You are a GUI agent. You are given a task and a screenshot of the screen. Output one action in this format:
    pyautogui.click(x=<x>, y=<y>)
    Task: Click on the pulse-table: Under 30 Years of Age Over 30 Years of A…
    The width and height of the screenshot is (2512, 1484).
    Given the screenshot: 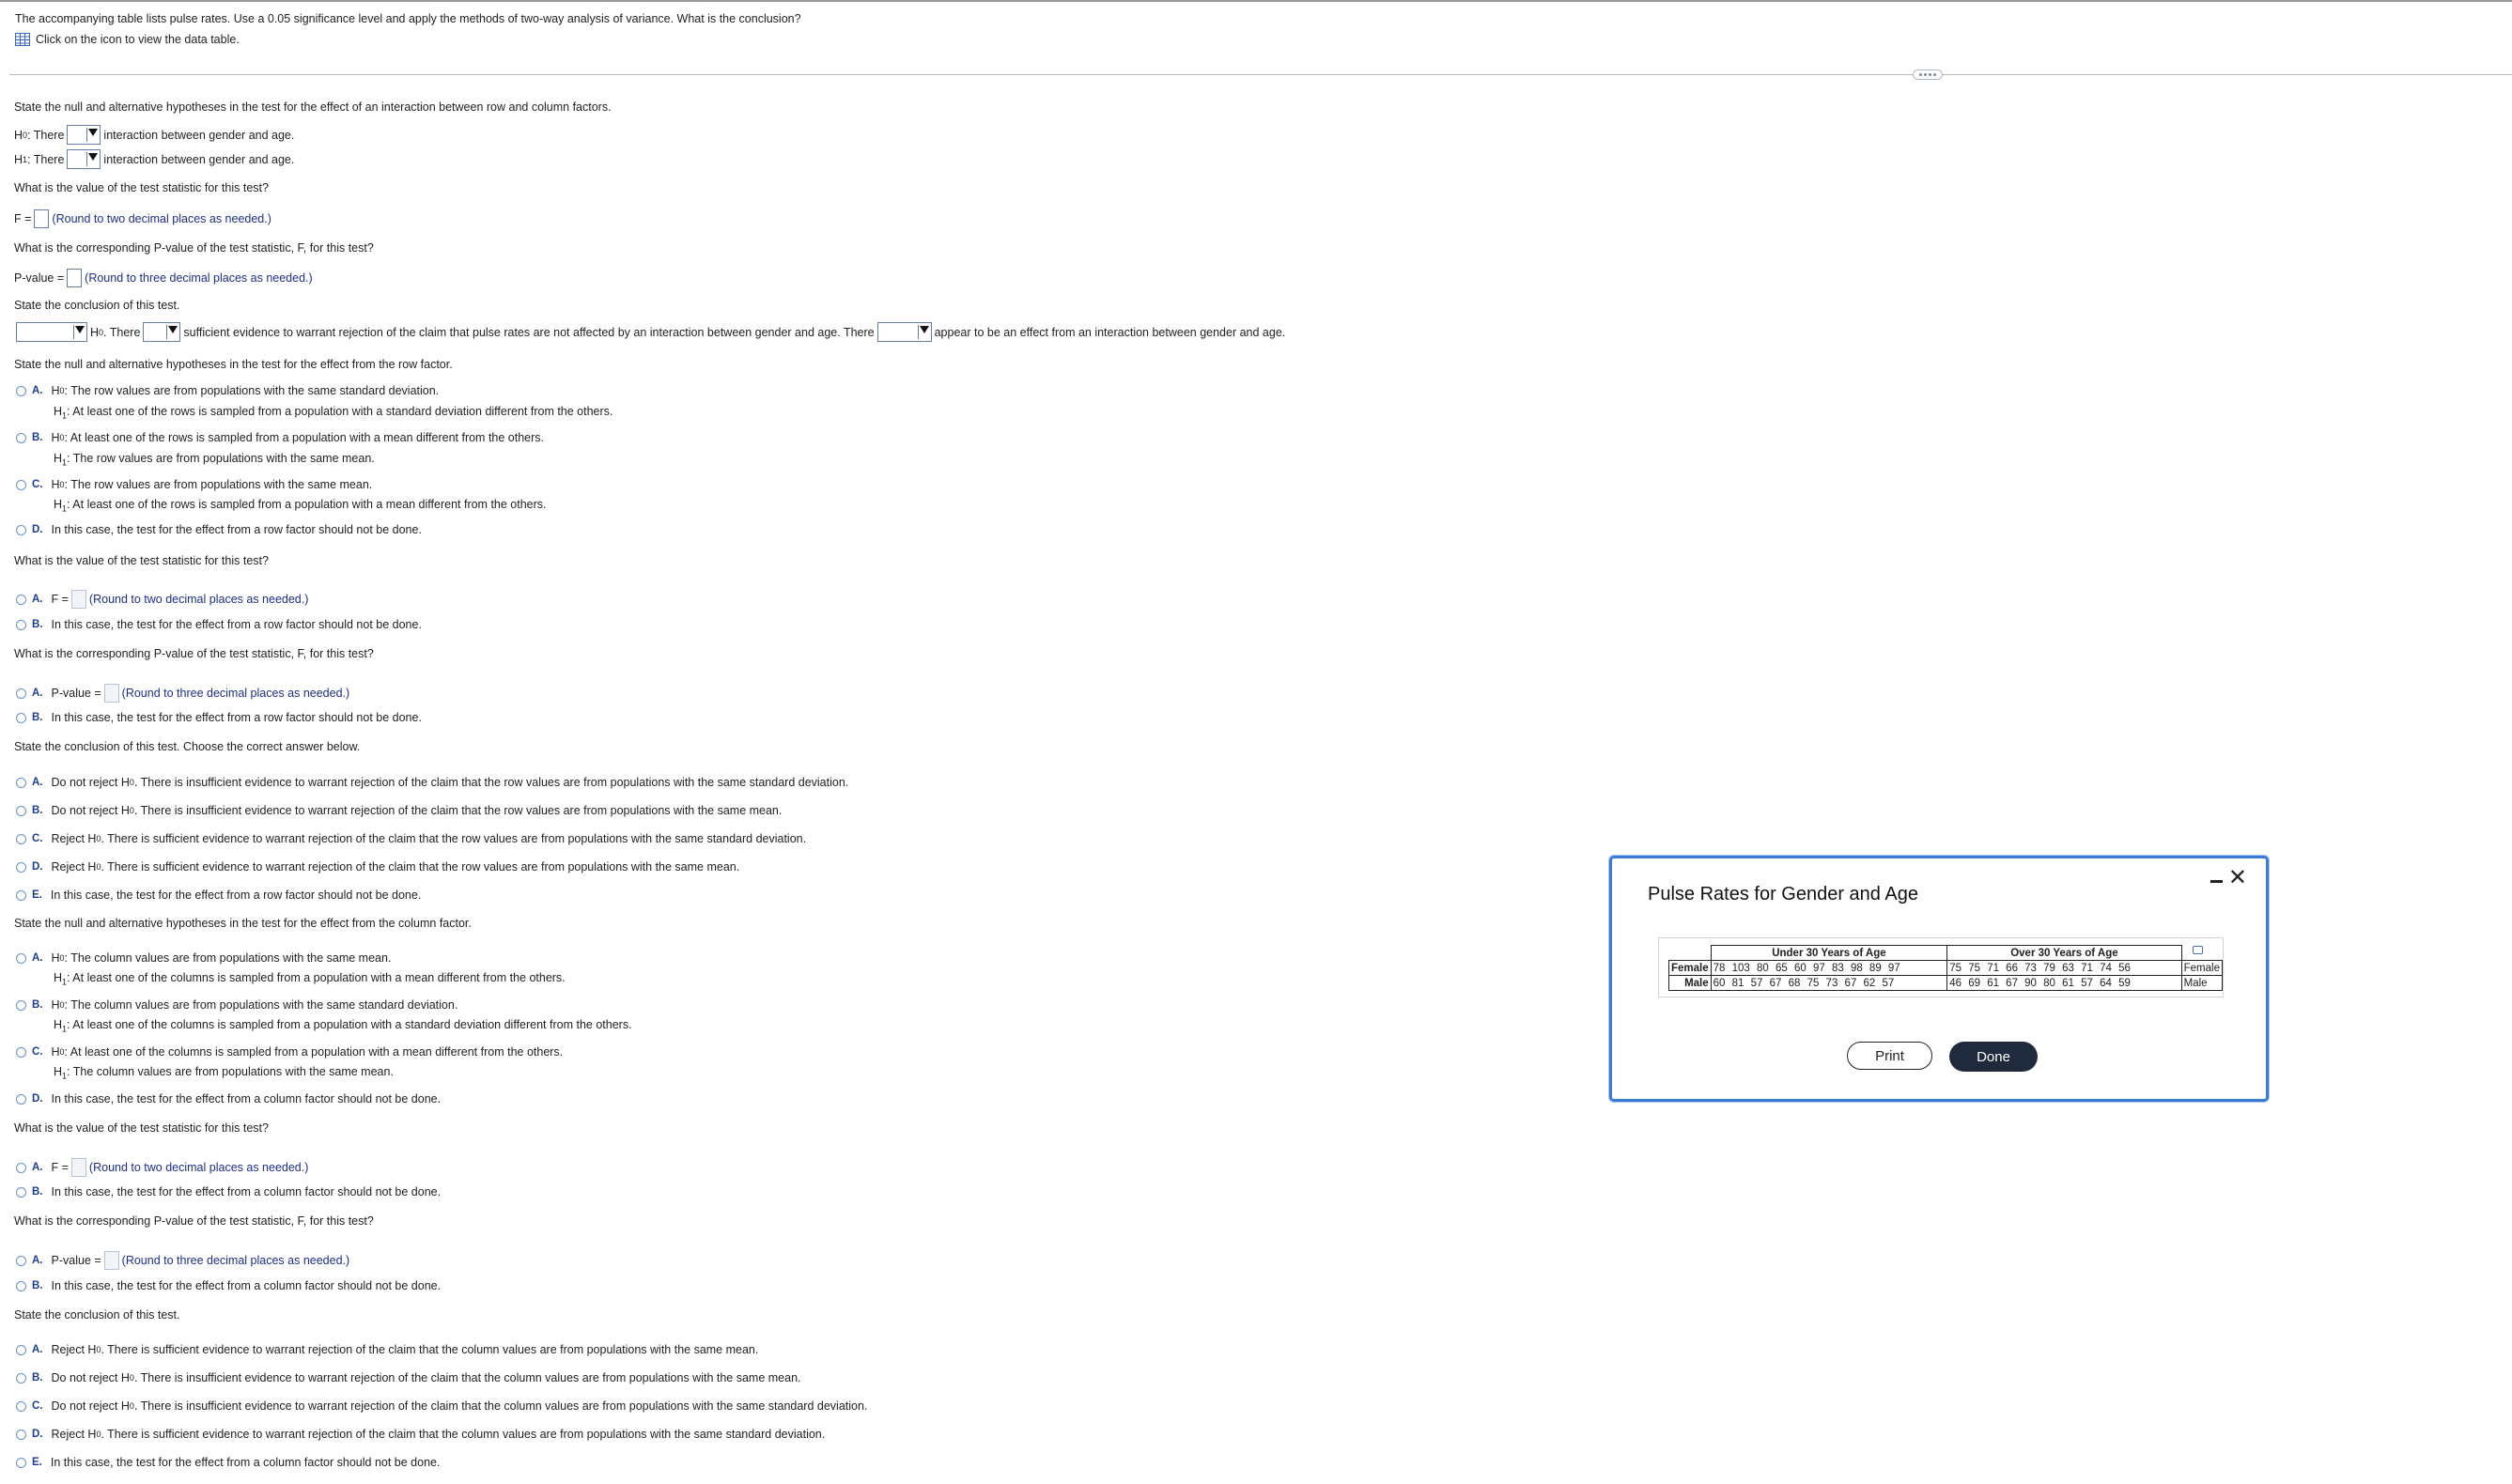 What is the action you would take?
    pyautogui.click(x=1946, y=968)
    